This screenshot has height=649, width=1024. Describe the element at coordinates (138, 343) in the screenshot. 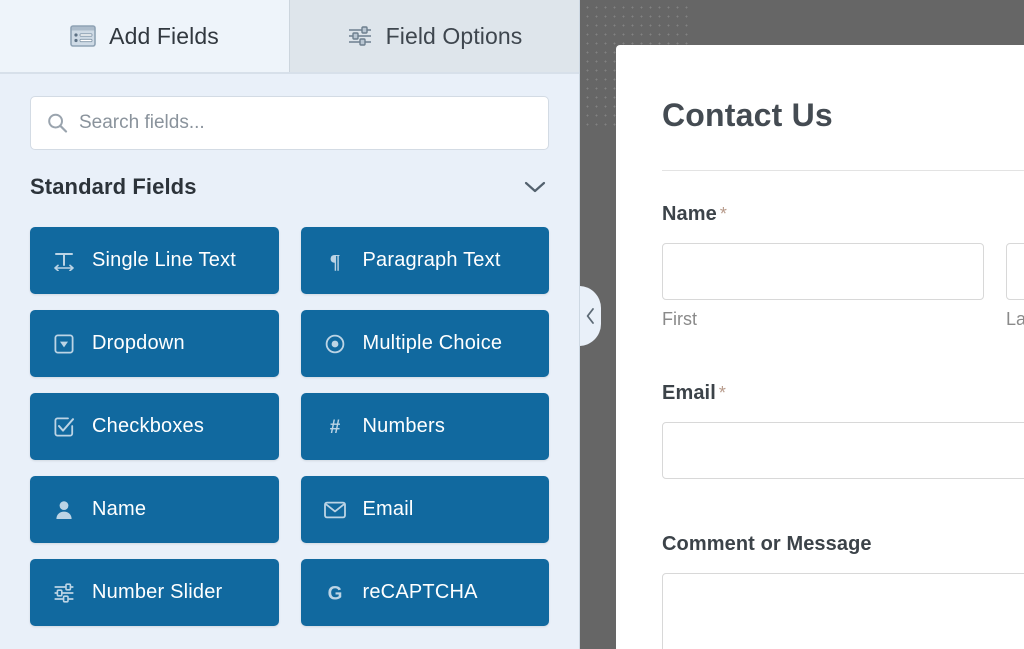

I see `field-button-label: Dropdown` at that location.